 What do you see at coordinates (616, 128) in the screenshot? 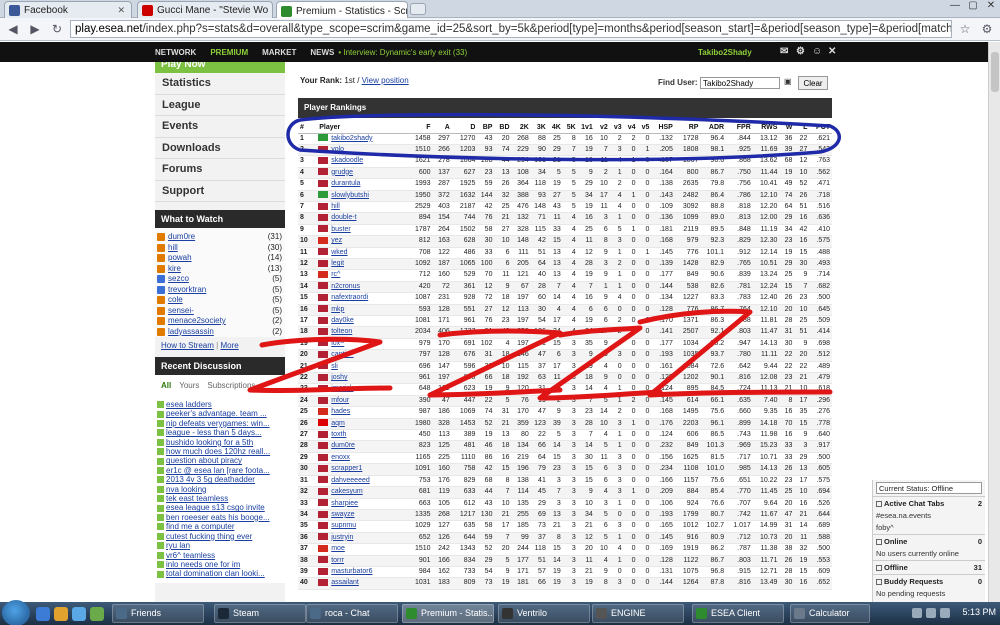
I see `column-header: v3` at bounding box center [616, 128].